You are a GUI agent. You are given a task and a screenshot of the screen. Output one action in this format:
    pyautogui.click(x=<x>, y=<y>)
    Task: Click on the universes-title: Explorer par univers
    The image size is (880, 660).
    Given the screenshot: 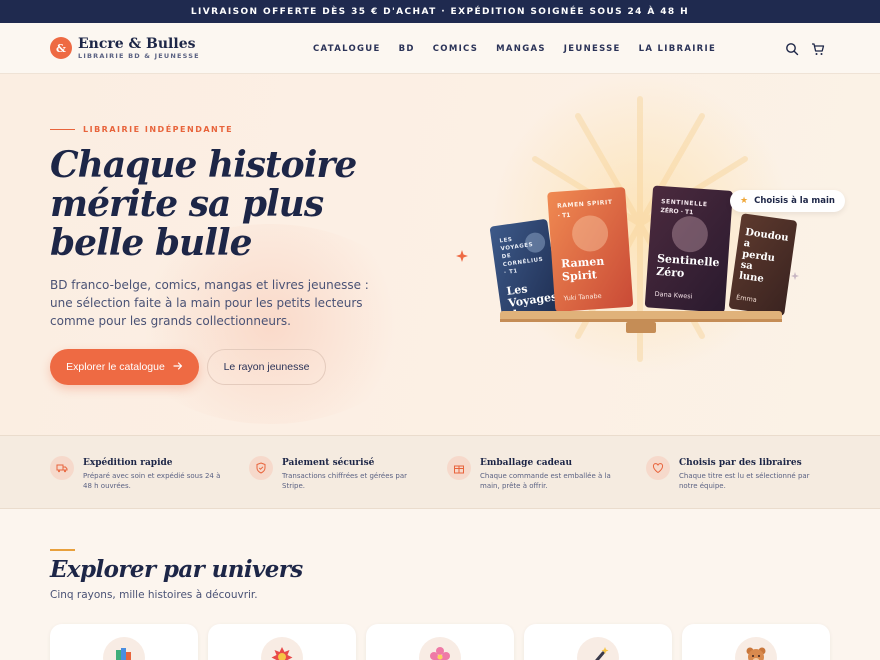 What is the action you would take?
    pyautogui.click(x=176, y=569)
    